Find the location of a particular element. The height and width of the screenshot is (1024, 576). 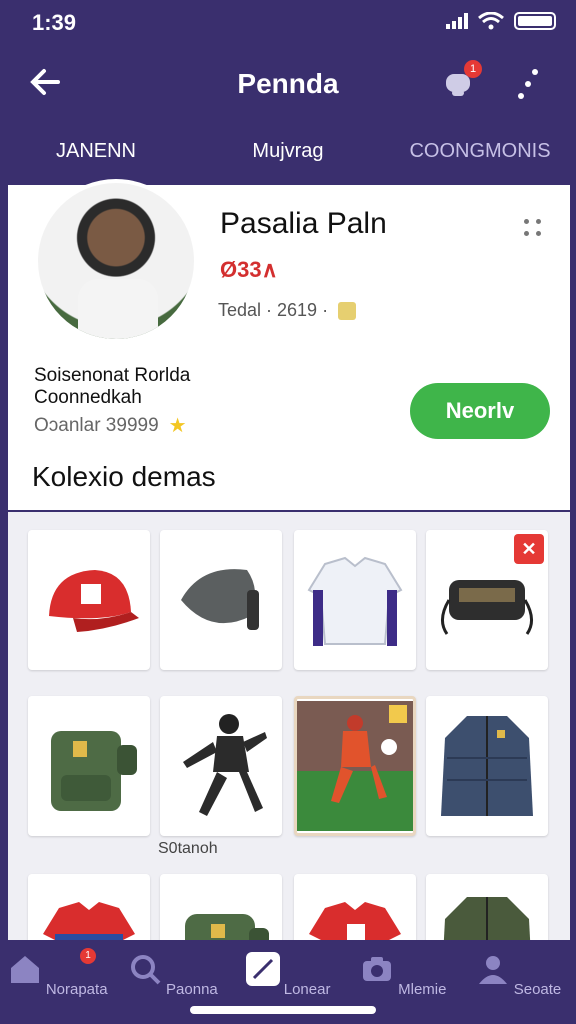

grid-item-player-card is located at coordinates (355, 766).